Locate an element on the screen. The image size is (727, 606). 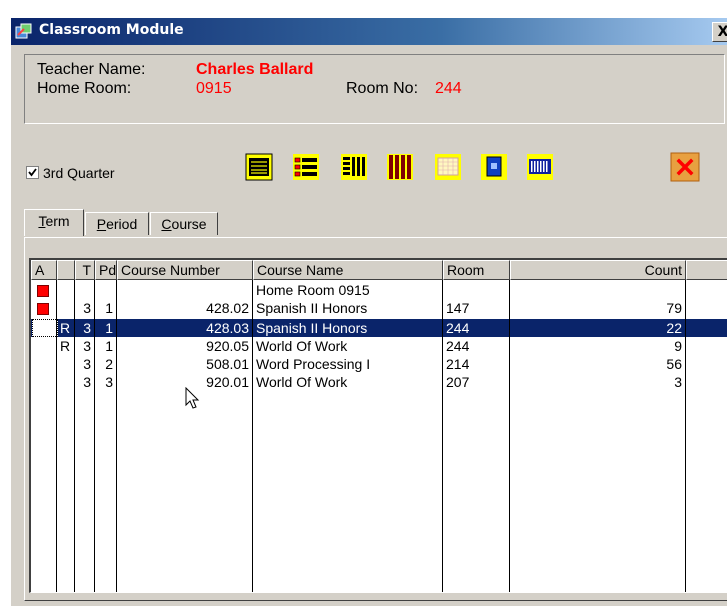
tab-course: Course is located at coordinates (184, 223).